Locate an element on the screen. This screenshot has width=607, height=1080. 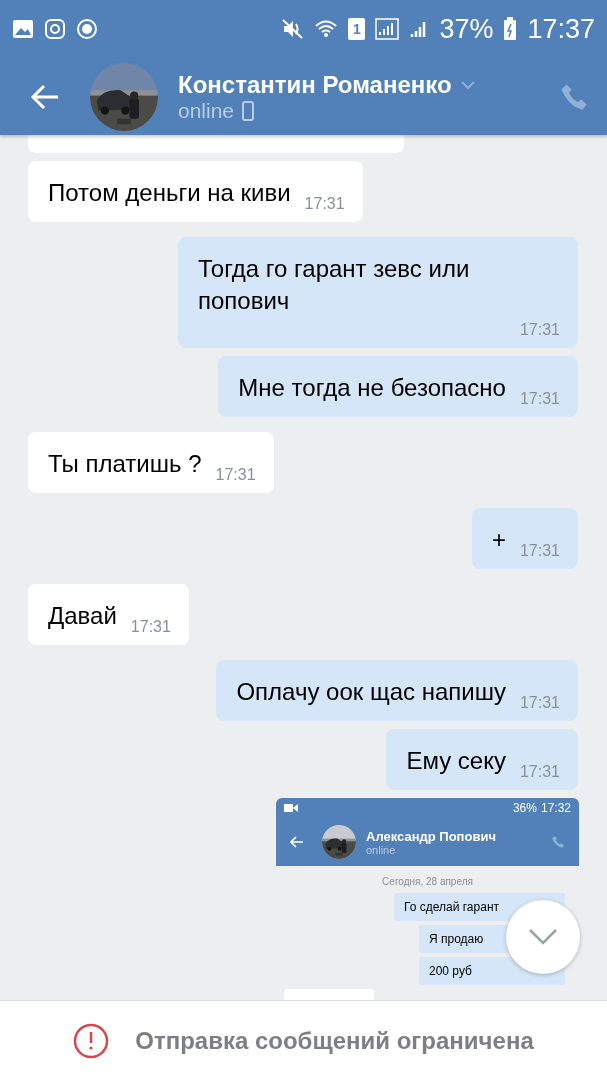
message-text: 200 руб is located at coordinates (450, 971).